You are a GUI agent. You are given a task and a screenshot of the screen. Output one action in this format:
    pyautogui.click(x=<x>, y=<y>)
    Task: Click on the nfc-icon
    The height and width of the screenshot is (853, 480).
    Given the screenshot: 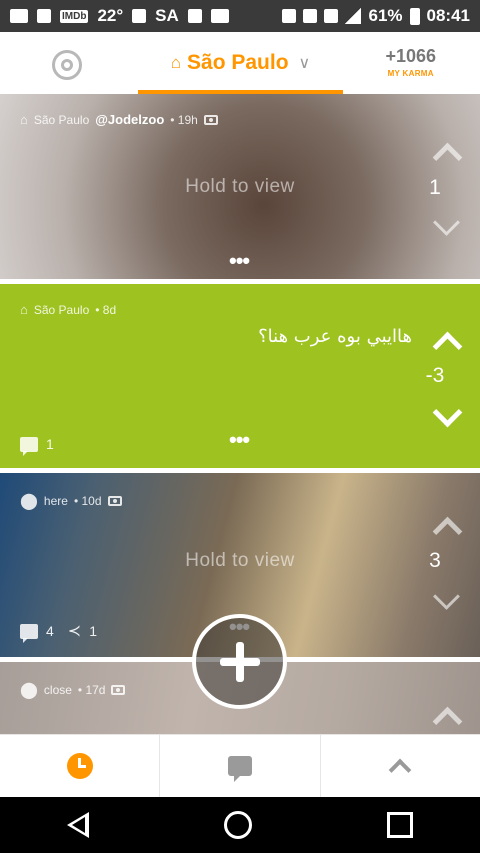 What is the action you would take?
    pyautogui.click(x=289, y=16)
    